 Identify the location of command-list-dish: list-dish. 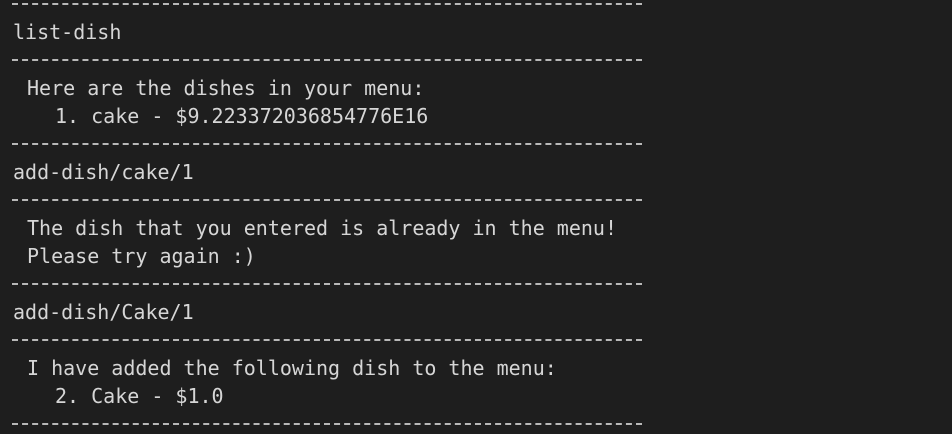
(67, 32).